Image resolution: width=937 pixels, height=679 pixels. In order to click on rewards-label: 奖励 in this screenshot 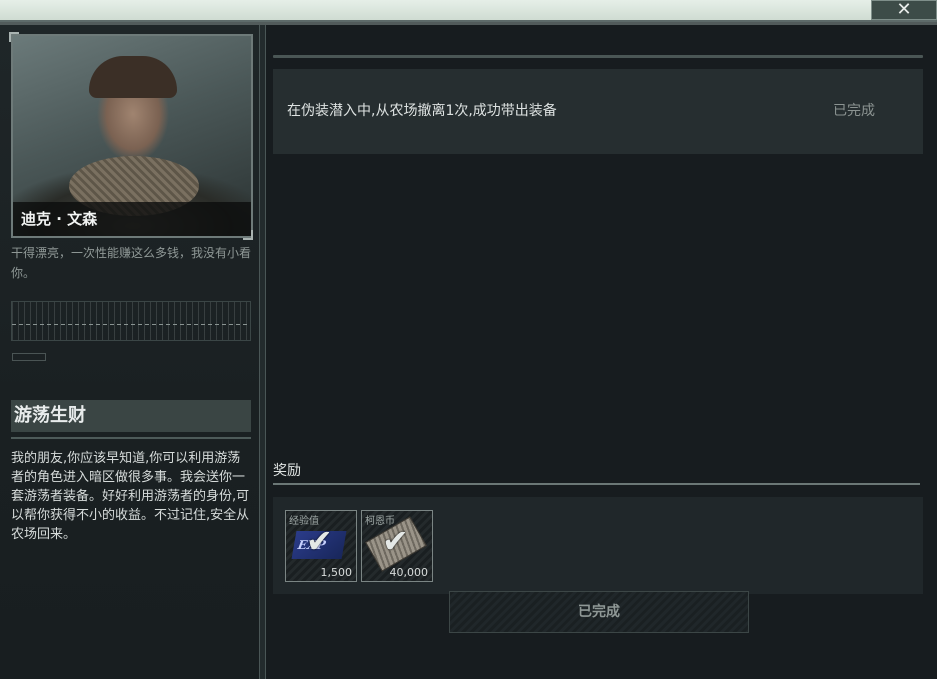, I will do `click(287, 471)`.